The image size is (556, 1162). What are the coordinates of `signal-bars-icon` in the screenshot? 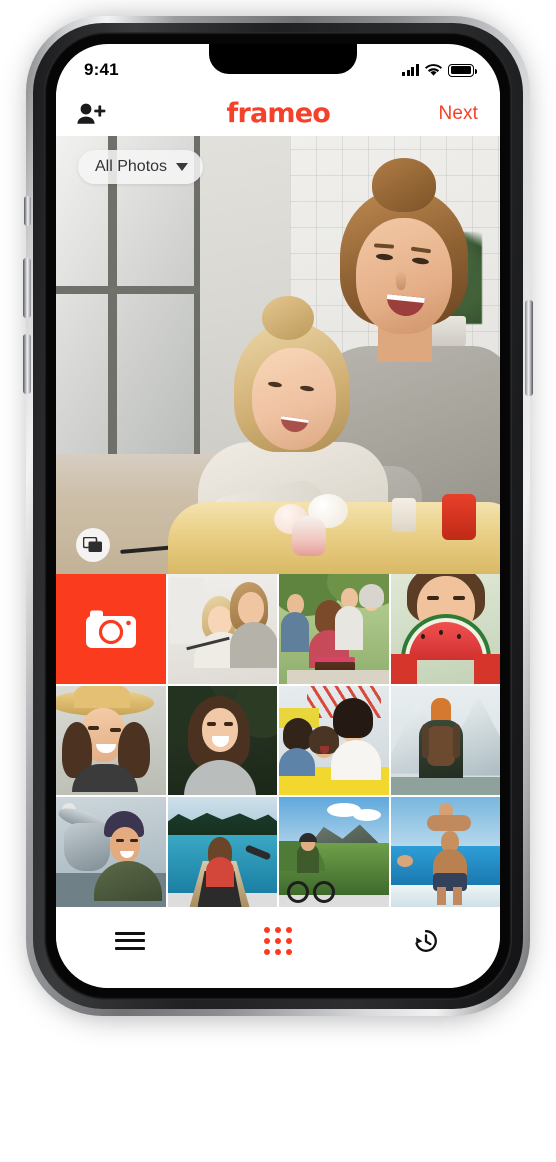 It's located at (410, 70).